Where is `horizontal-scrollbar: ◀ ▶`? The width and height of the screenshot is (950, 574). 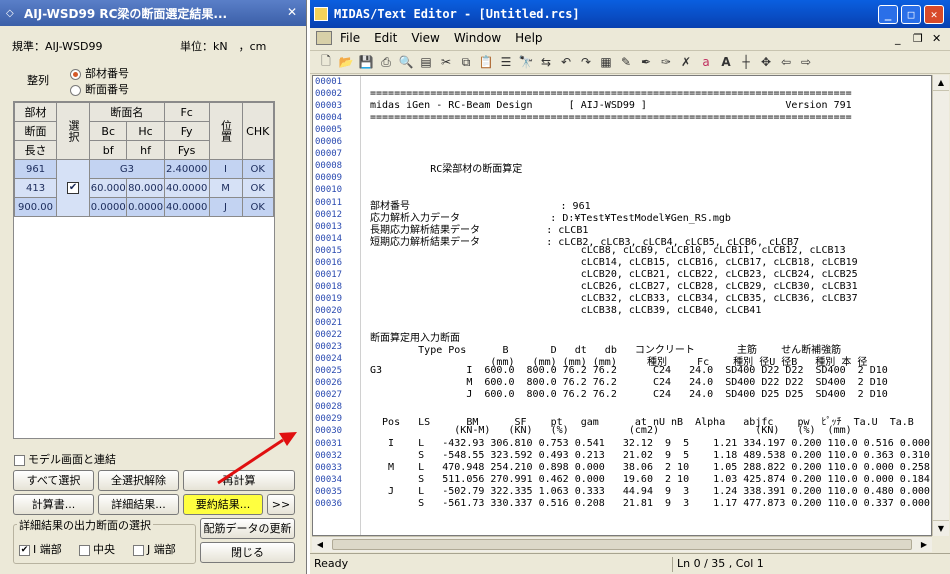
horizontal-scrollbar: ◀ ▶ is located at coordinates (622, 544).